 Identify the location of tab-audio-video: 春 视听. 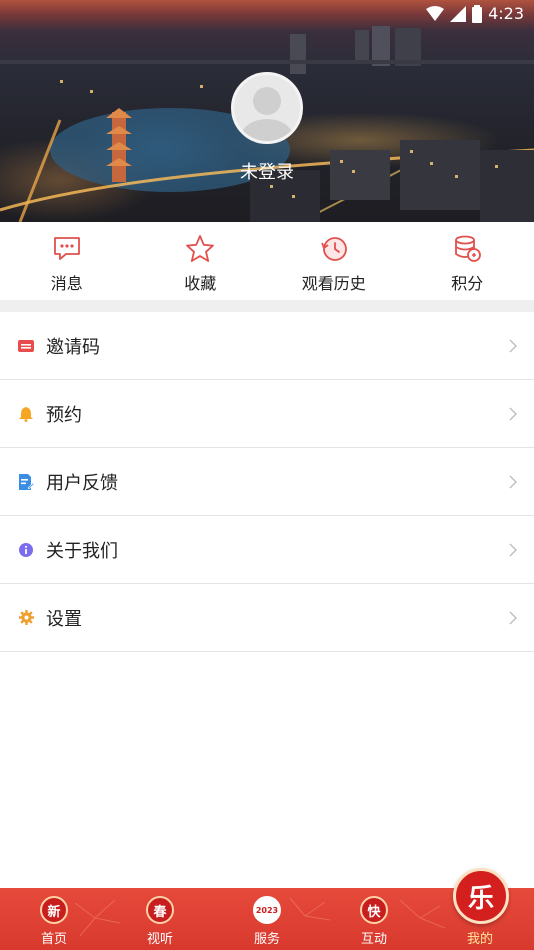
(160, 919).